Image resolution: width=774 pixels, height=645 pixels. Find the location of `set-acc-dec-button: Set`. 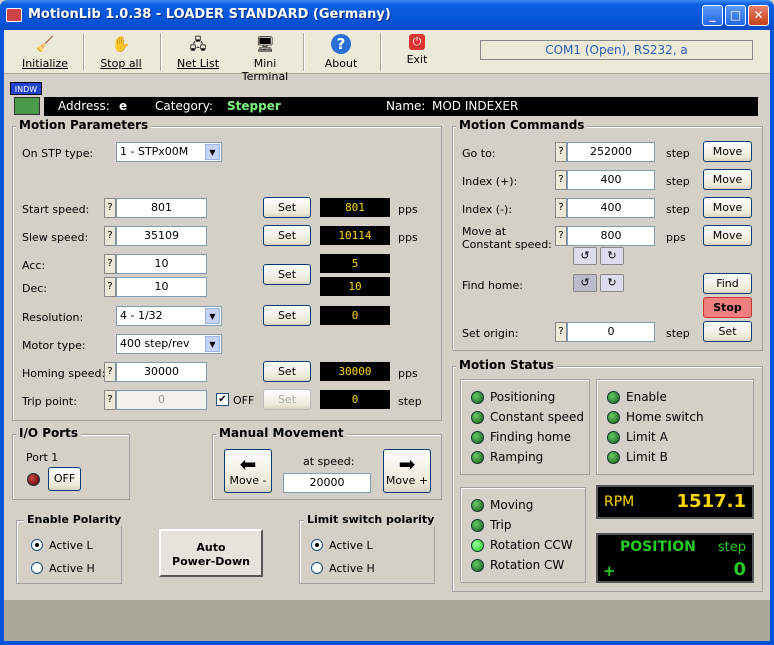

set-acc-dec-button: Set is located at coordinates (287, 274).